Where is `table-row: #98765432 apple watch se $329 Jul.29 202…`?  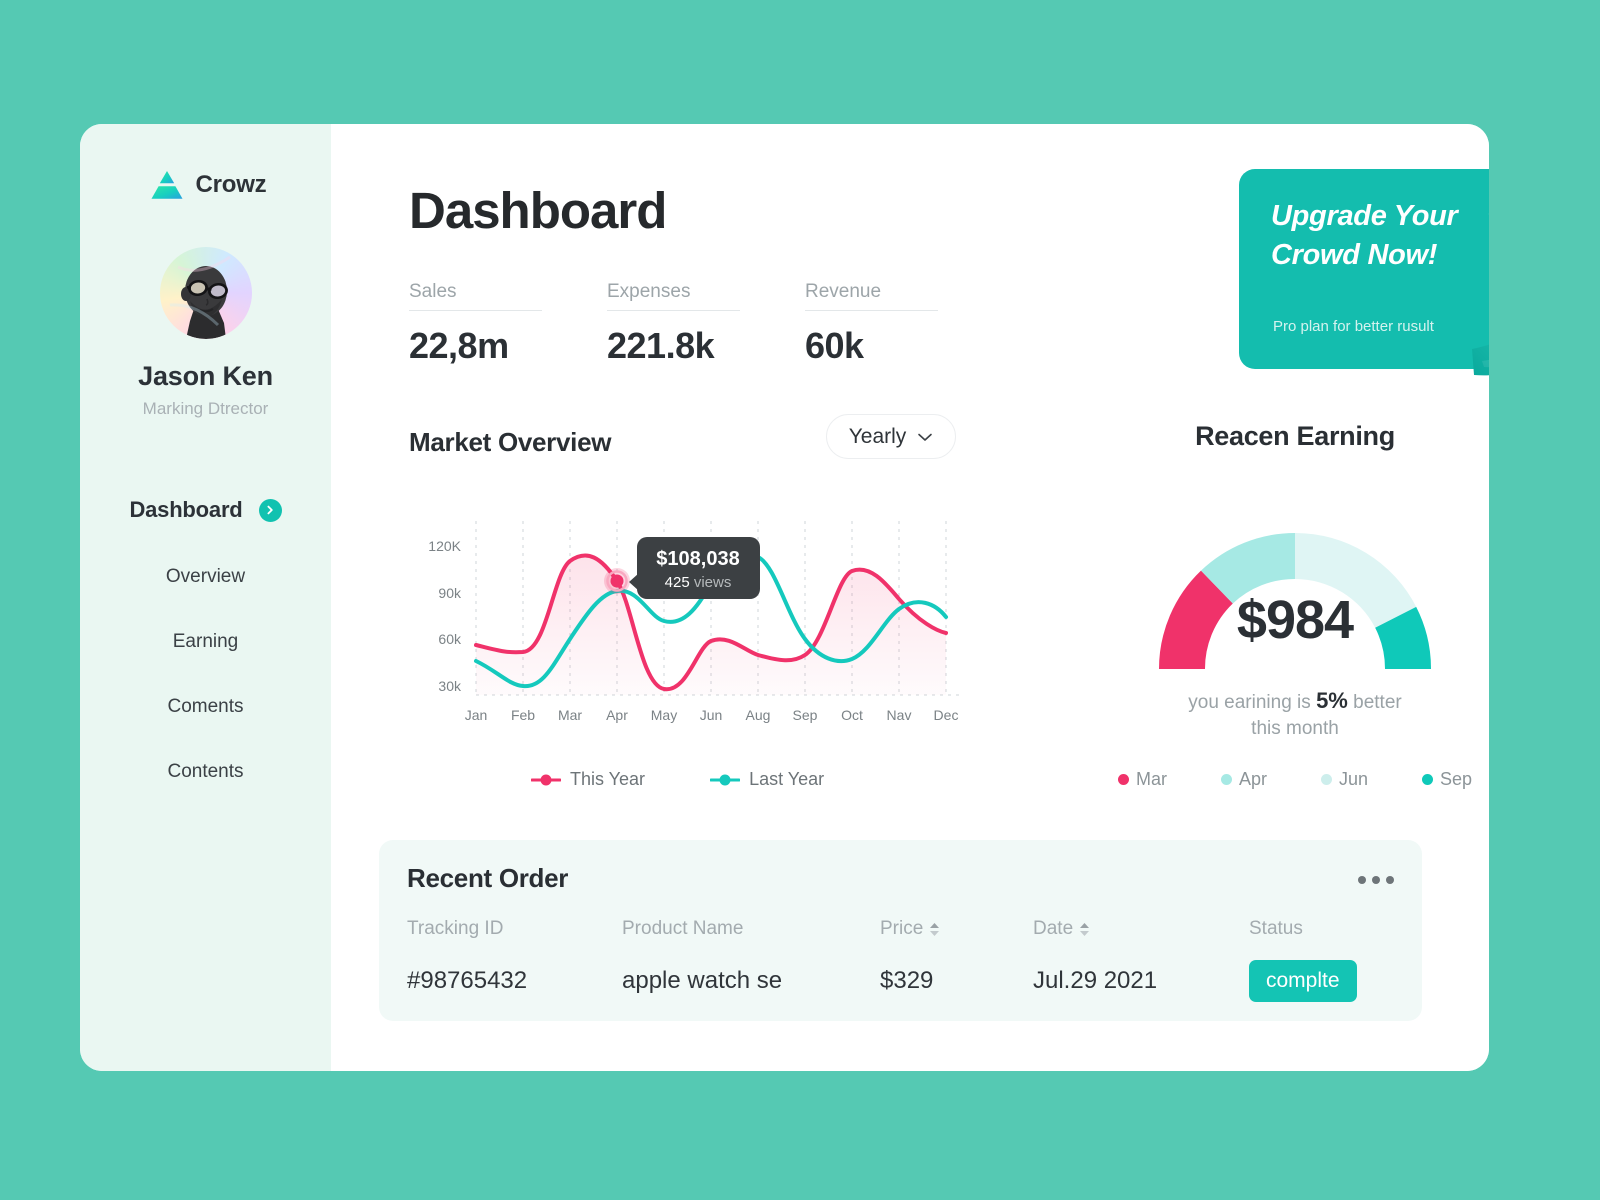 table-row: #98765432 apple watch se $329 Jul.29 202… is located at coordinates (900, 981).